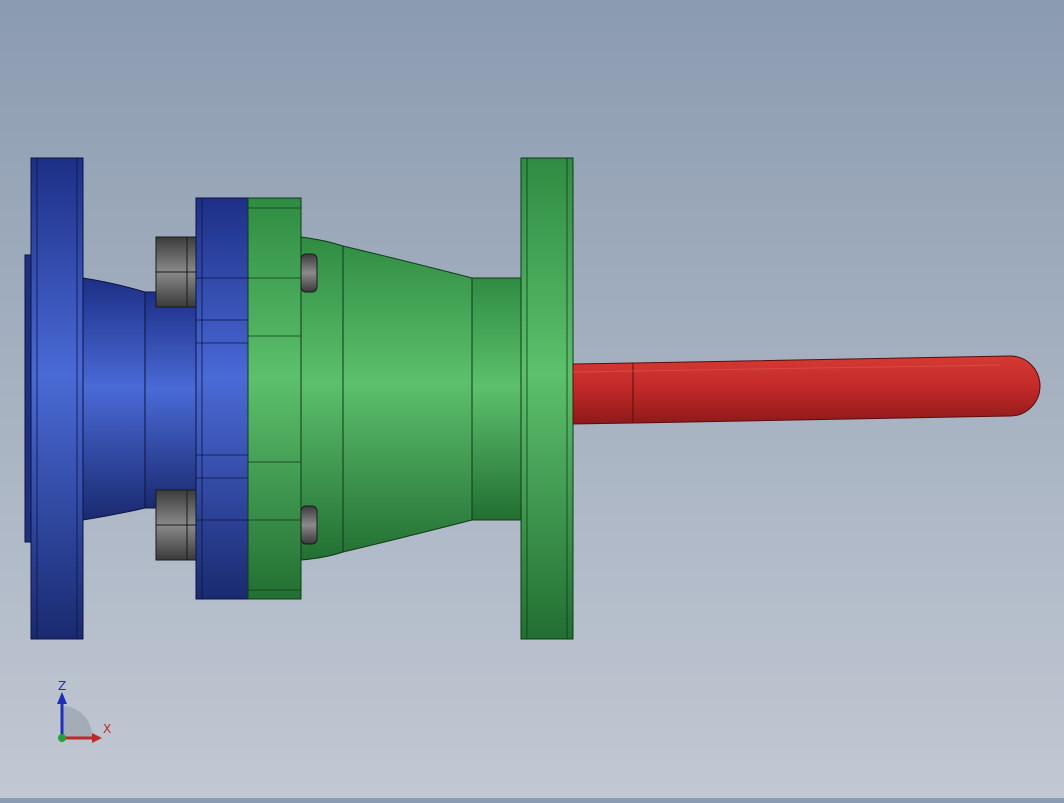 Image resolution: width=1064 pixels, height=803 pixels. What do you see at coordinates (547, 398) in the screenshot?
I see `outlet-flange` at bounding box center [547, 398].